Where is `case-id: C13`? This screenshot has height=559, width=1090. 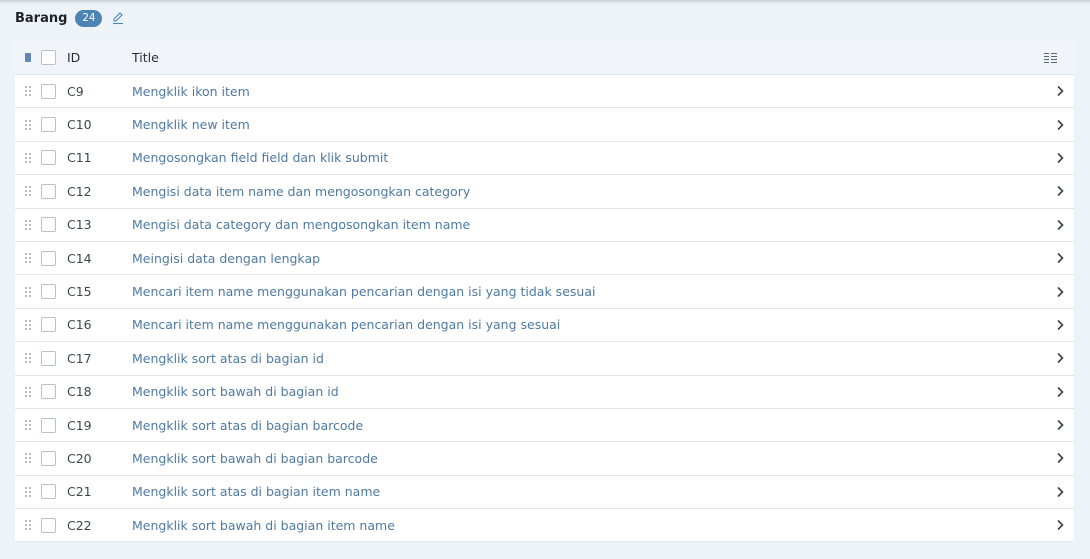
case-id: C13 is located at coordinates (79, 225).